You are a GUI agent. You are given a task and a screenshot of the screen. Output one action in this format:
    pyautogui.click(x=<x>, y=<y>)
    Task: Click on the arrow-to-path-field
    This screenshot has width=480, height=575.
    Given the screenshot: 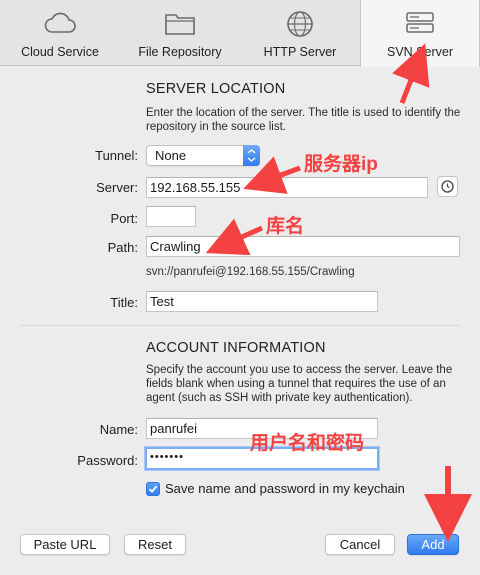 What is the action you would take?
    pyautogui.click(x=234, y=237)
    